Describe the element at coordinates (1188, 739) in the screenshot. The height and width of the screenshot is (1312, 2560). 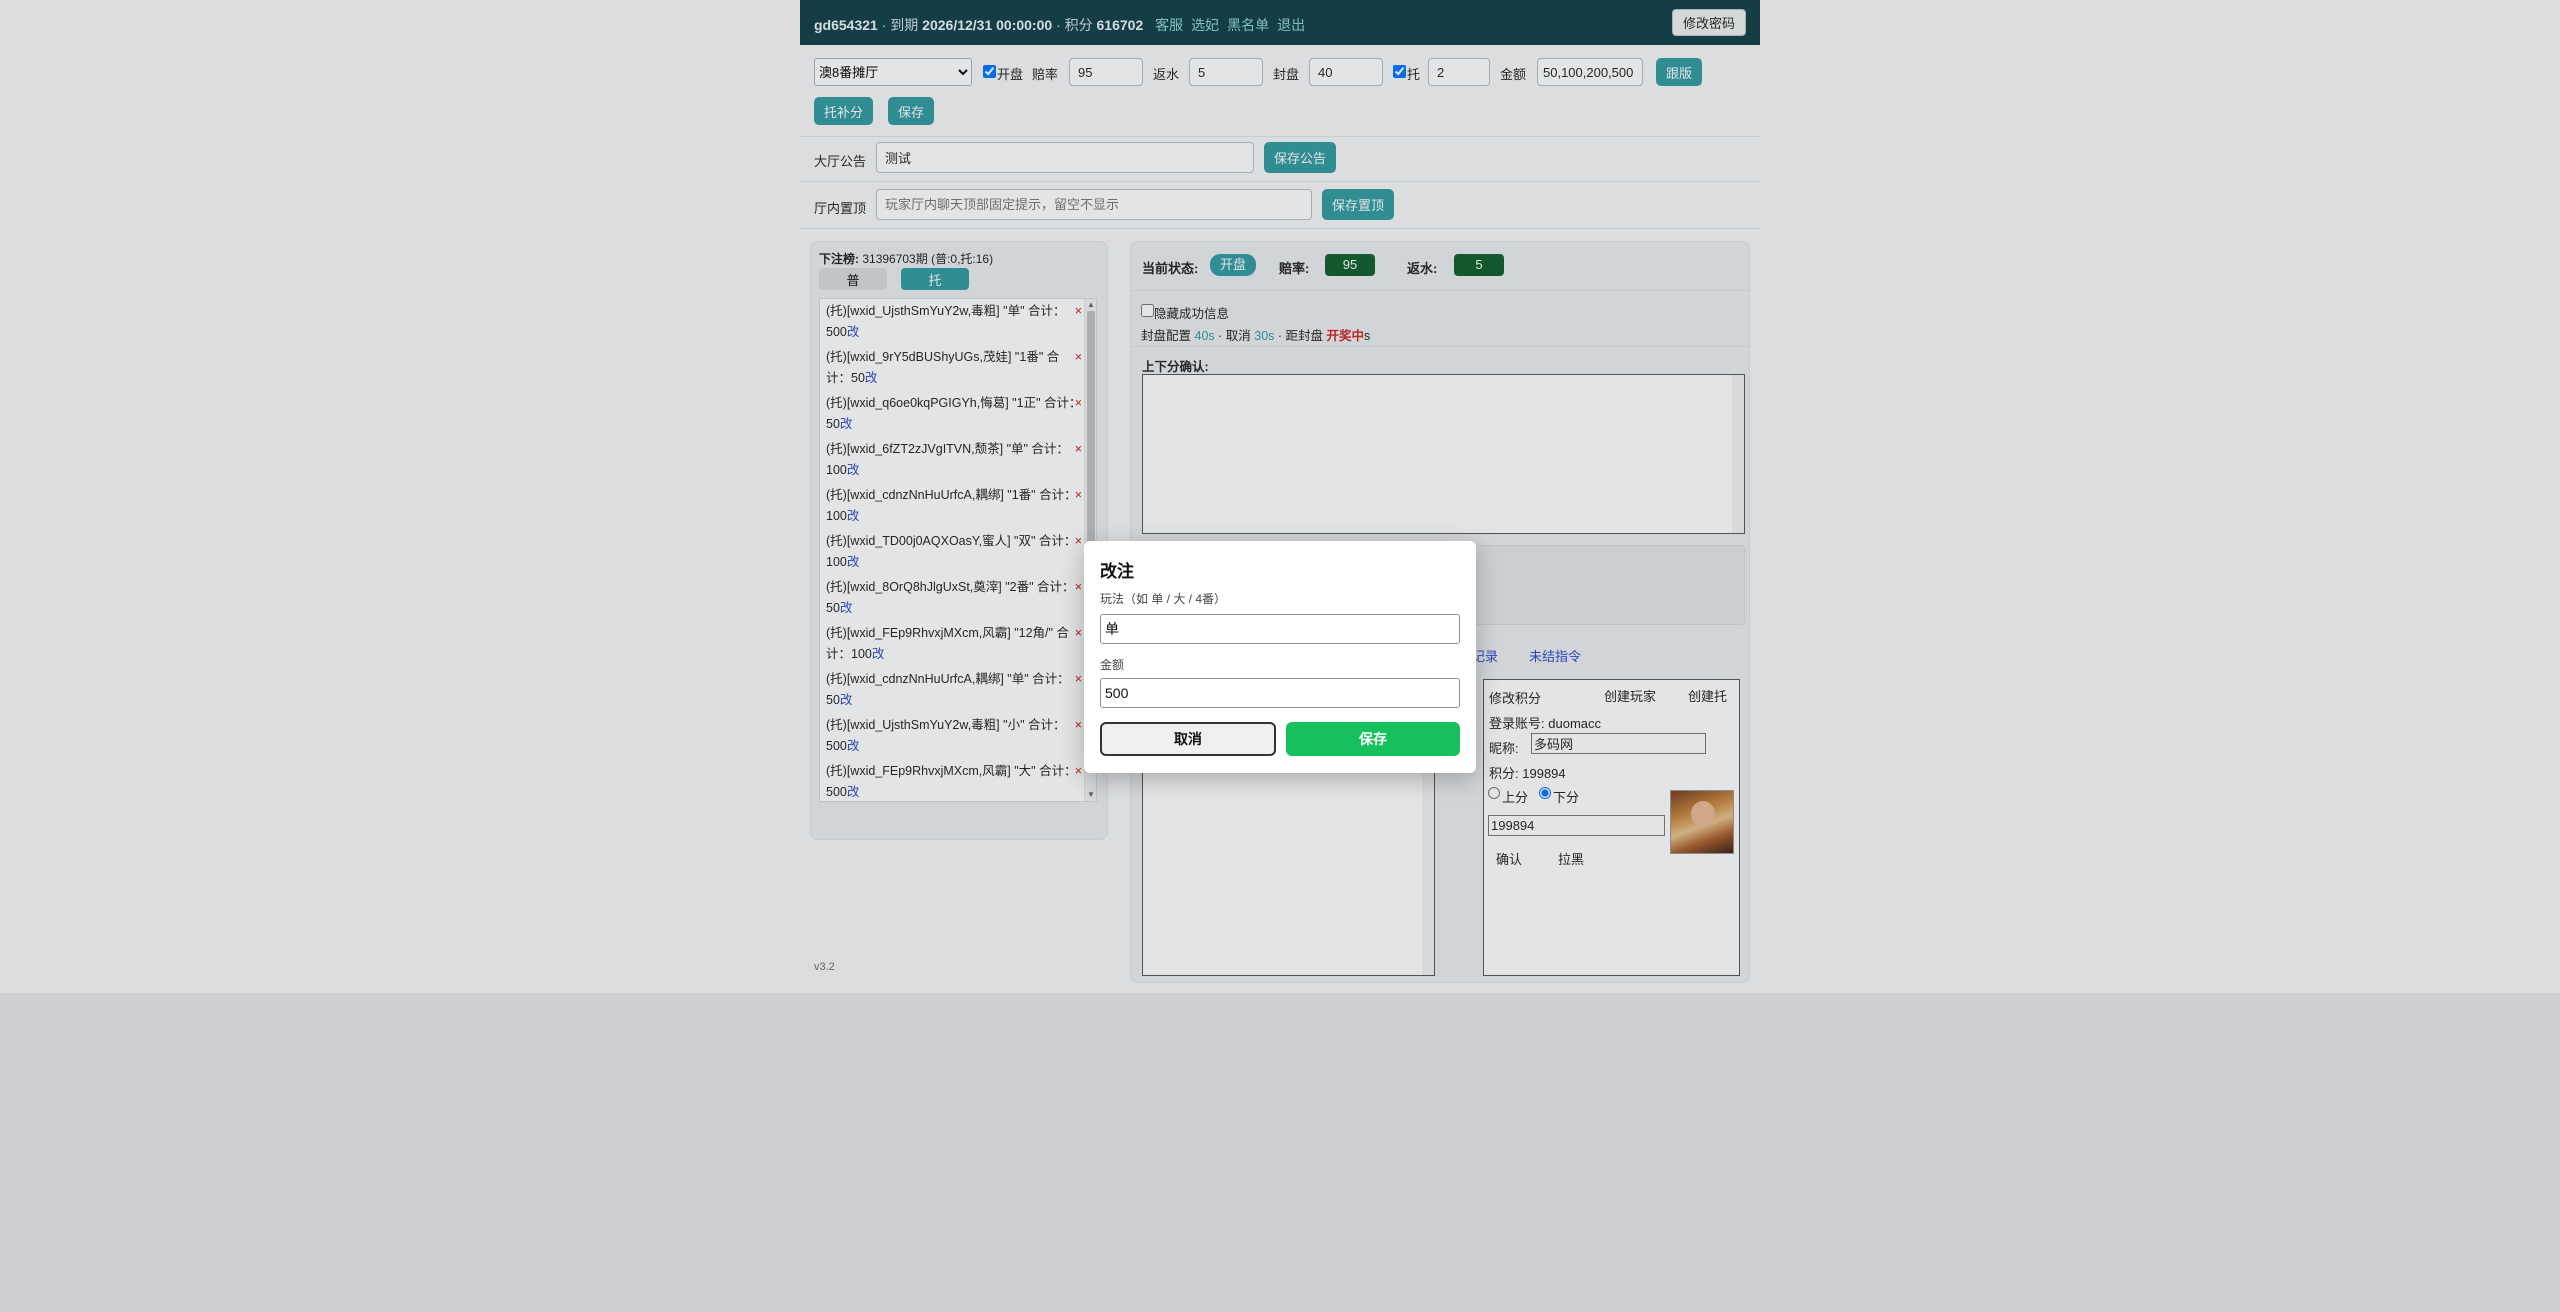
I see `cancel-button: 取消` at that location.